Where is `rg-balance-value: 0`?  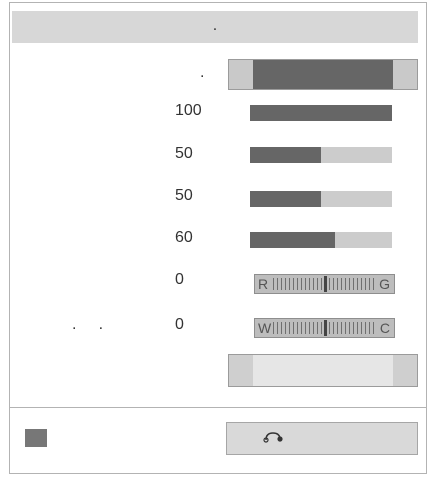 rg-balance-value: 0 is located at coordinates (179, 279).